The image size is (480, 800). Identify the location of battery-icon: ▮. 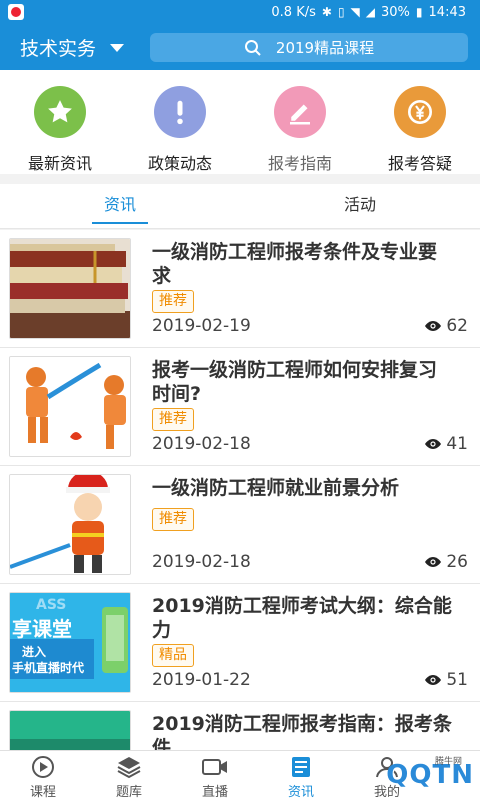
(419, 12).